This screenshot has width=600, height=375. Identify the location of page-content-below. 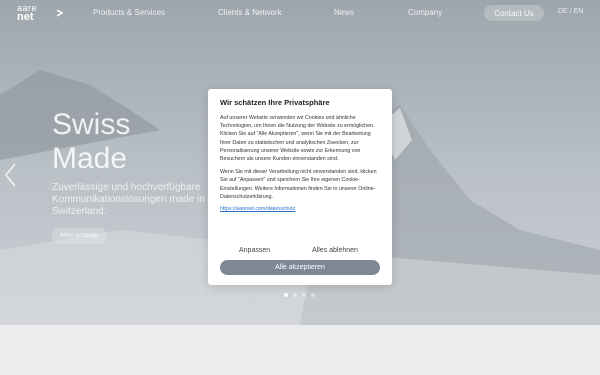
(300, 350).